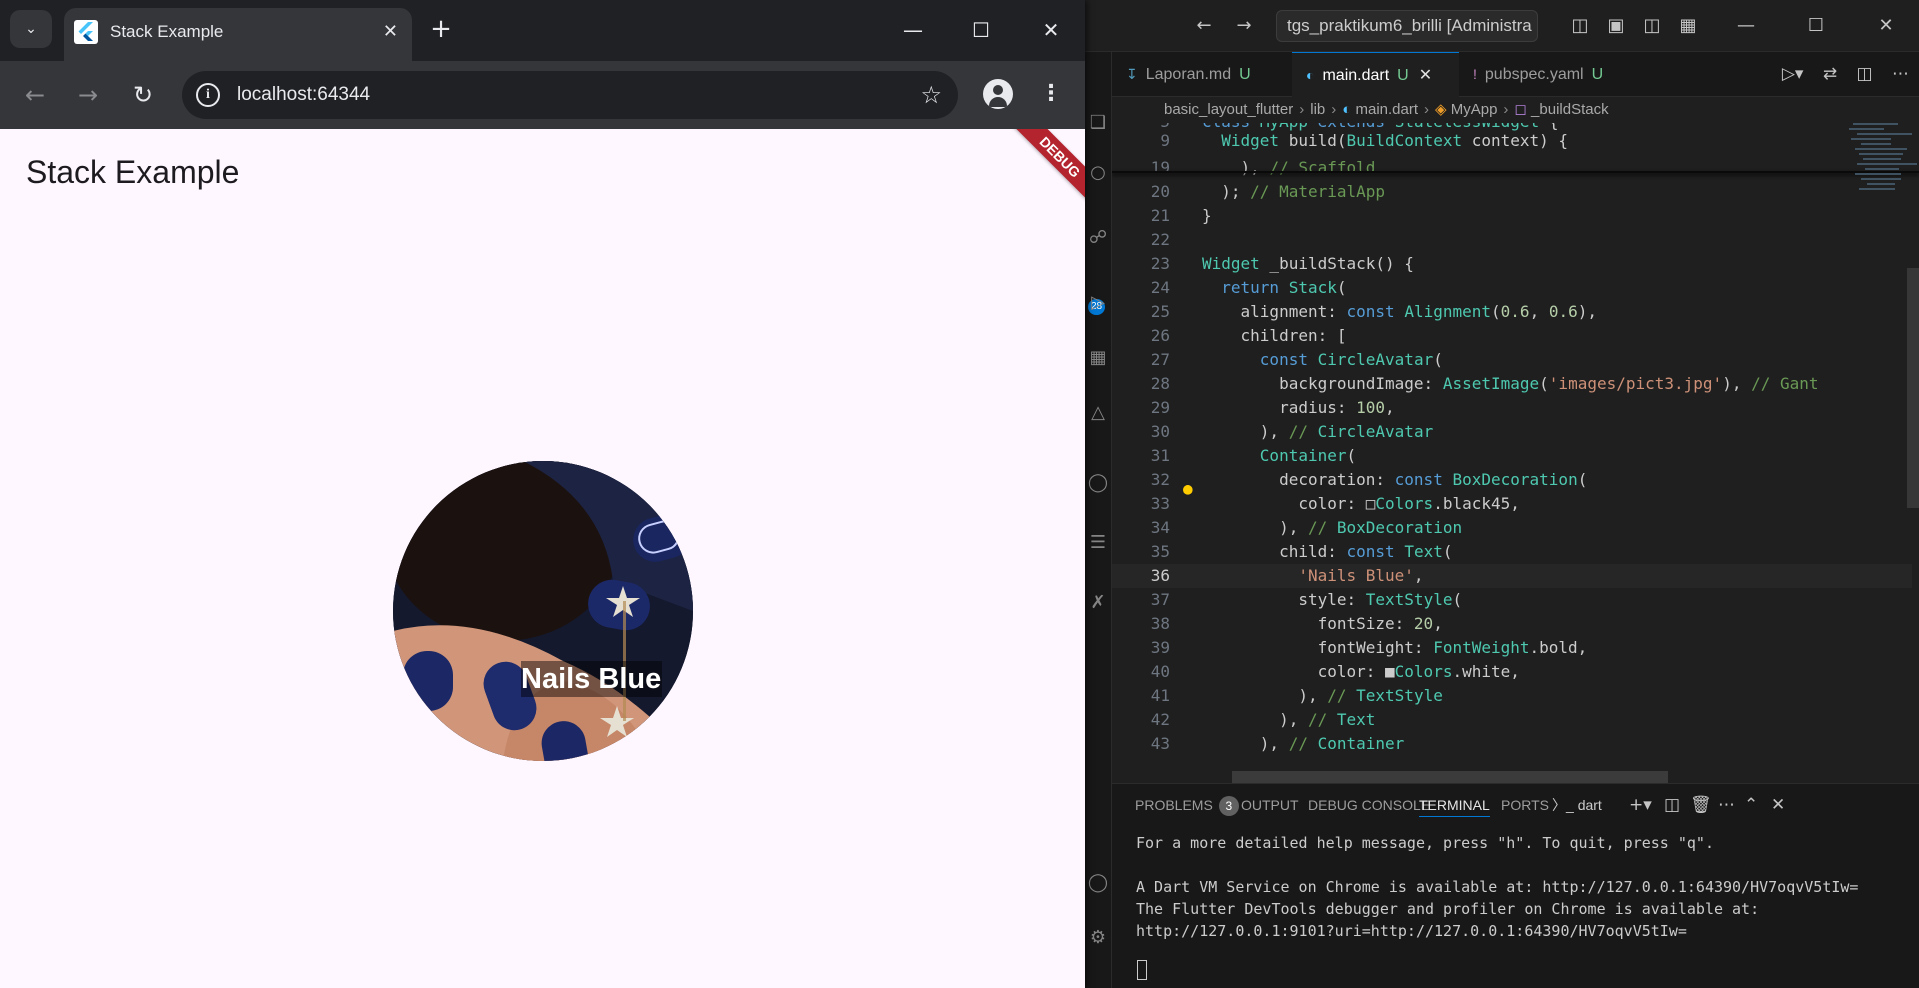 The height and width of the screenshot is (988, 1919). I want to click on tab-problems: PROBLEMS 3, so click(1187, 805).